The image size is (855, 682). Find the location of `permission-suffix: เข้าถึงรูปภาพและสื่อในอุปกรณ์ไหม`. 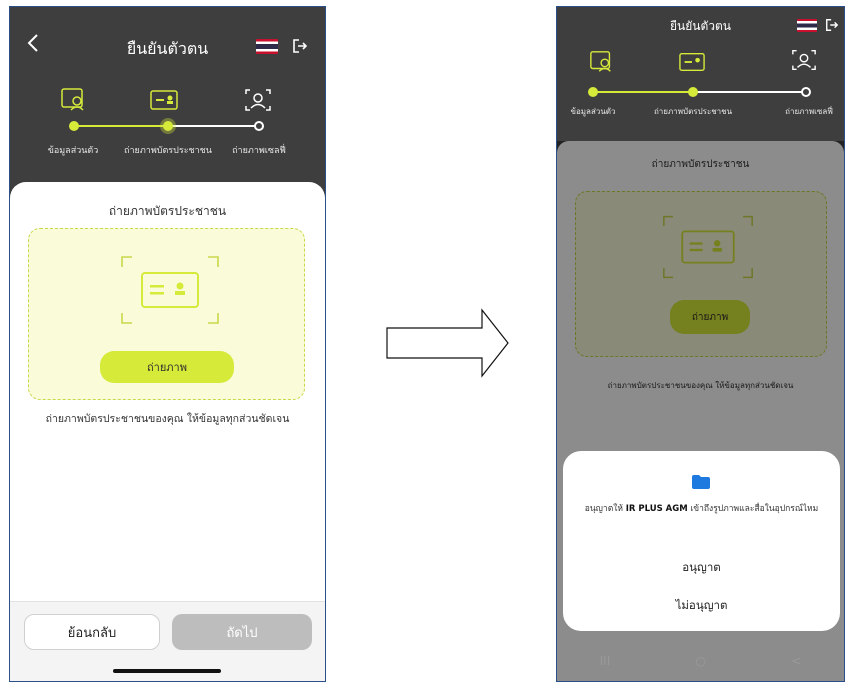

permission-suffix: เข้าถึงรูปภาพและสื่อในอุปกรณ์ไหม is located at coordinates (754, 509).